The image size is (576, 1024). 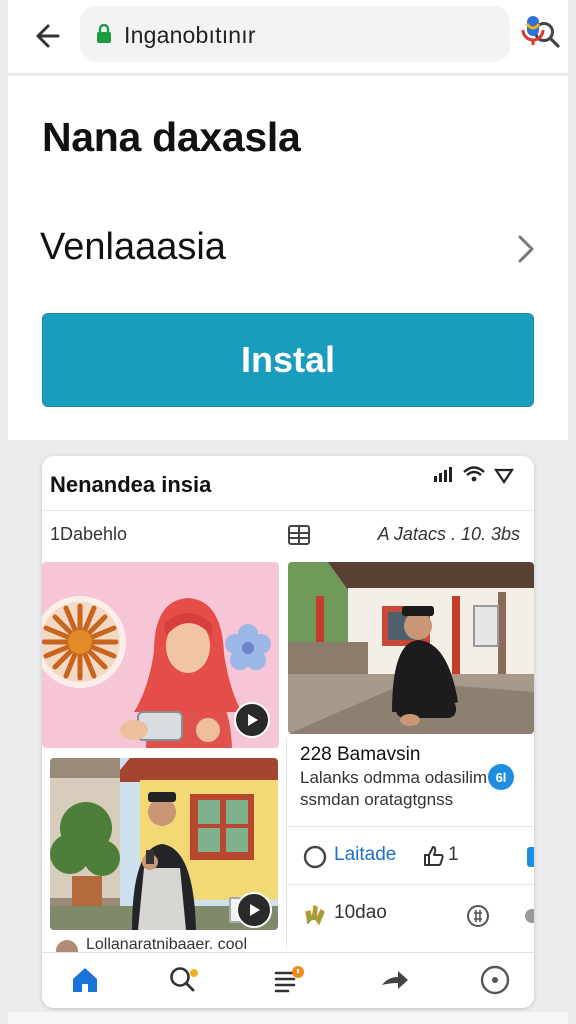 I want to click on mic-icon, so click(x=533, y=31).